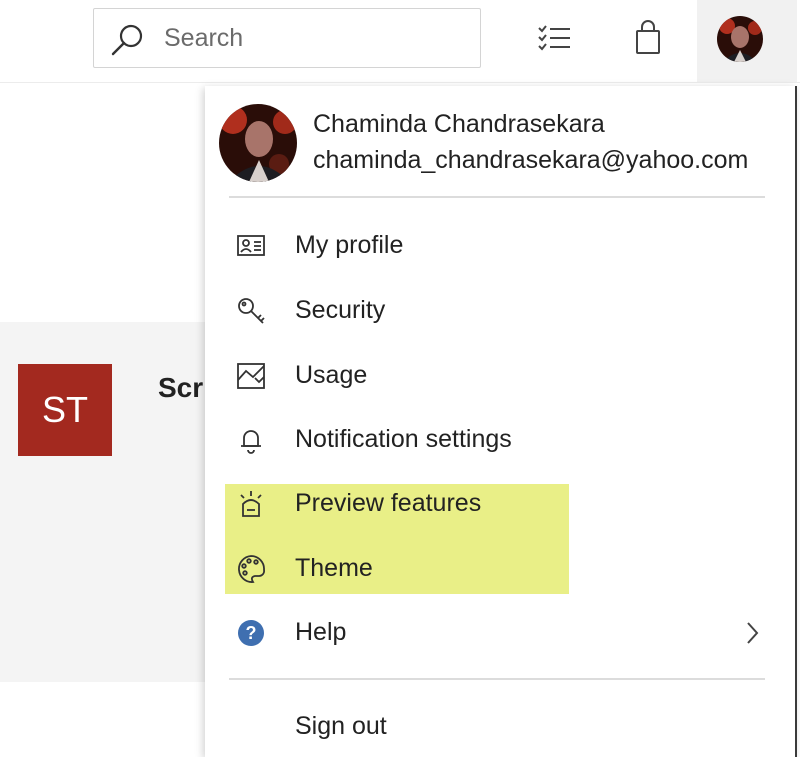  What do you see at coordinates (251, 504) in the screenshot?
I see `preview-features-icon` at bounding box center [251, 504].